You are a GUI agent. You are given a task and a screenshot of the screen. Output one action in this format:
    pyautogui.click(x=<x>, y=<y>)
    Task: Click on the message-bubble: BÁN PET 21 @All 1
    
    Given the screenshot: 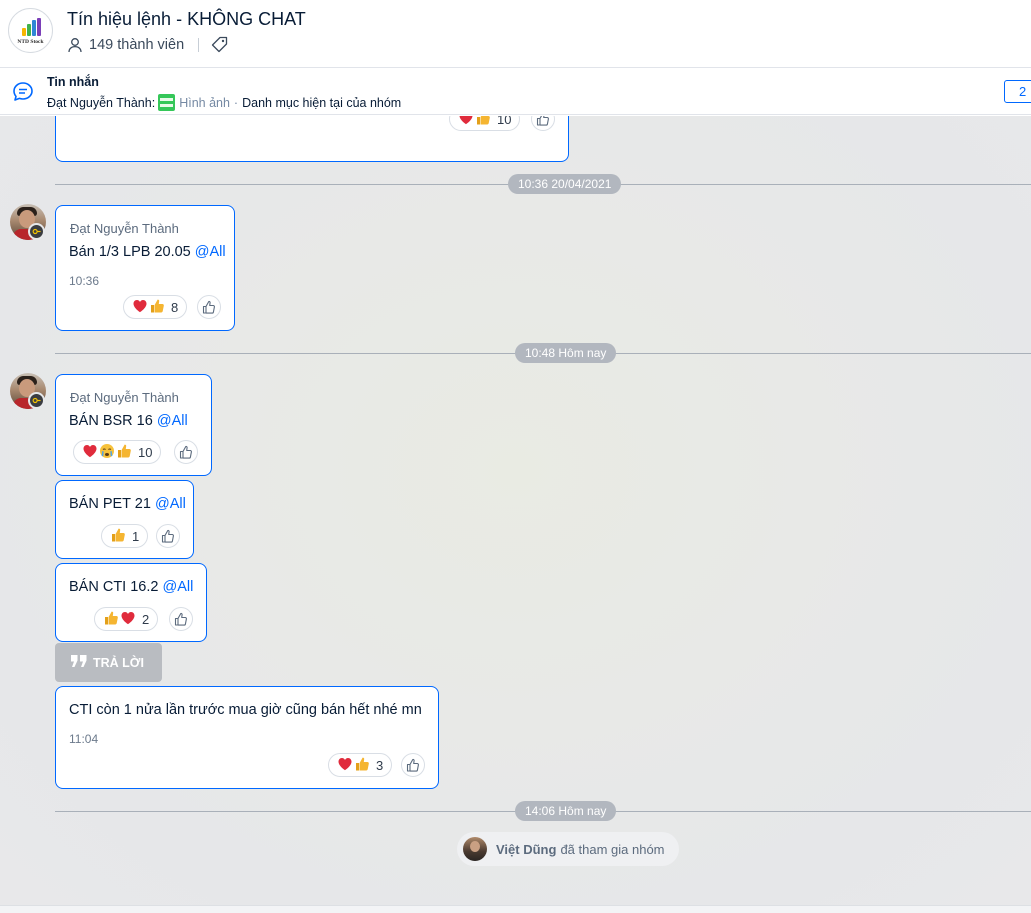 What is the action you would take?
    pyautogui.click(x=124, y=519)
    